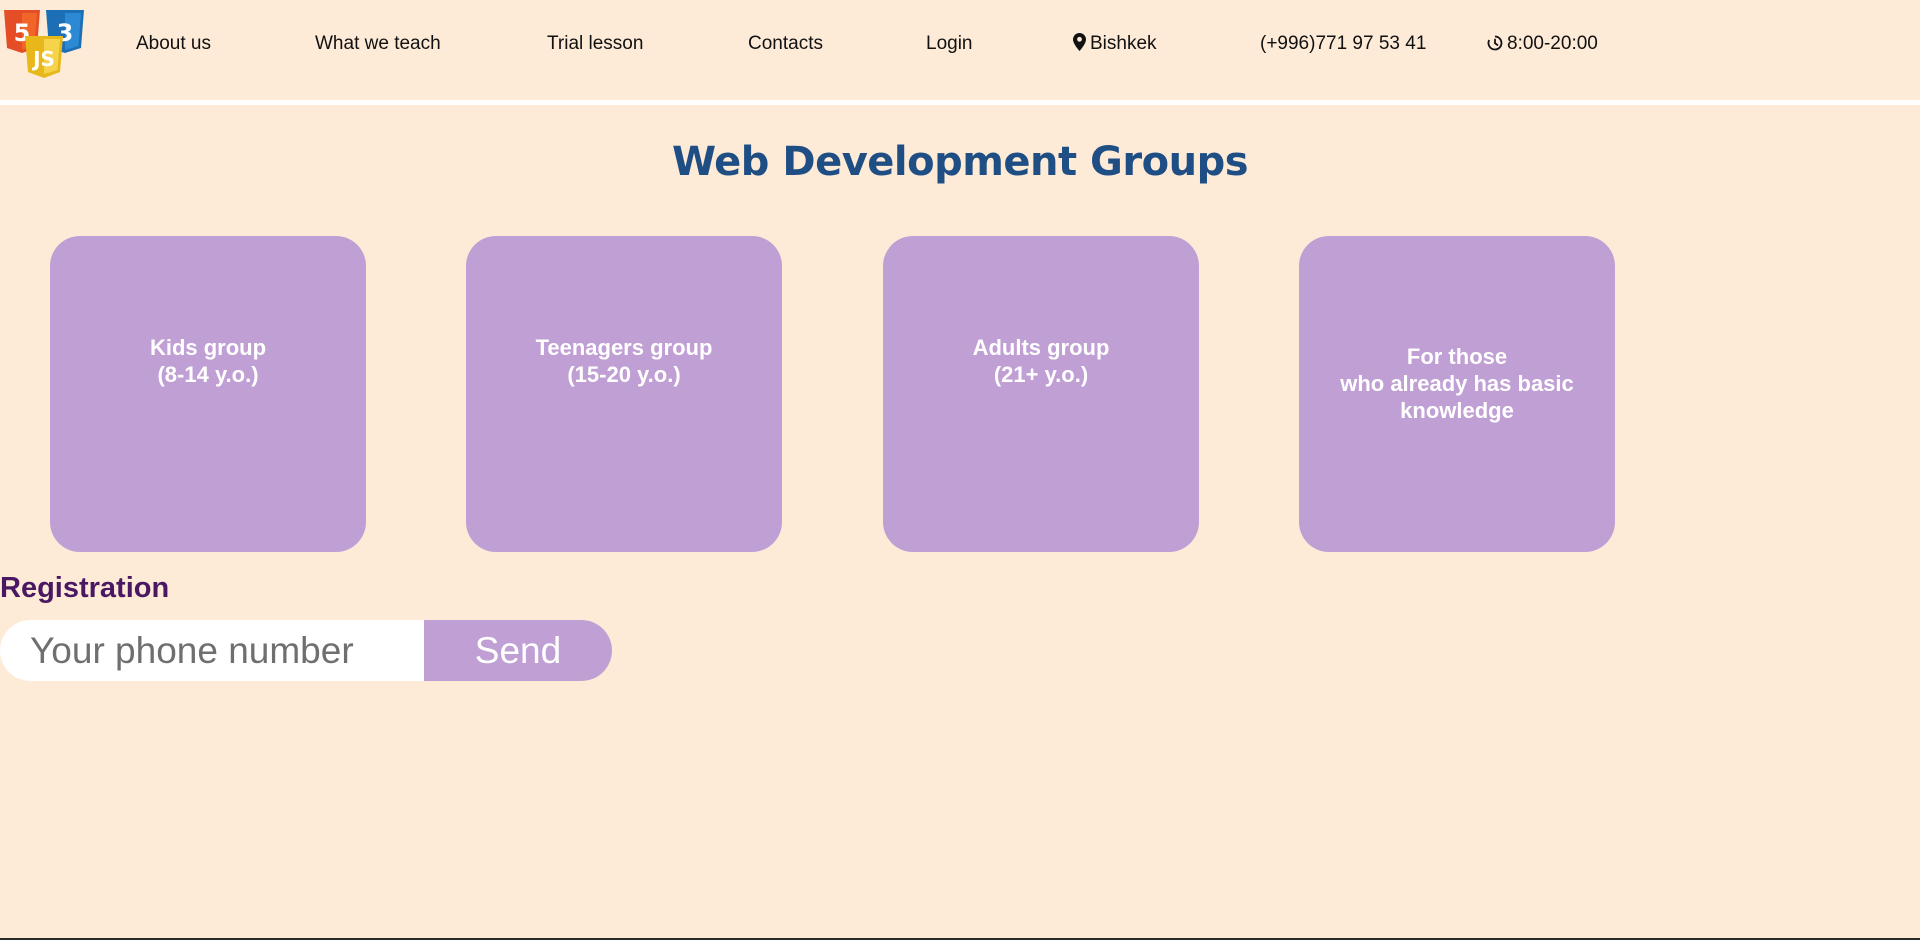 The height and width of the screenshot is (940, 1920). What do you see at coordinates (208, 361) in the screenshot?
I see `group-card-label: Kids group (8-14 y.o.)` at bounding box center [208, 361].